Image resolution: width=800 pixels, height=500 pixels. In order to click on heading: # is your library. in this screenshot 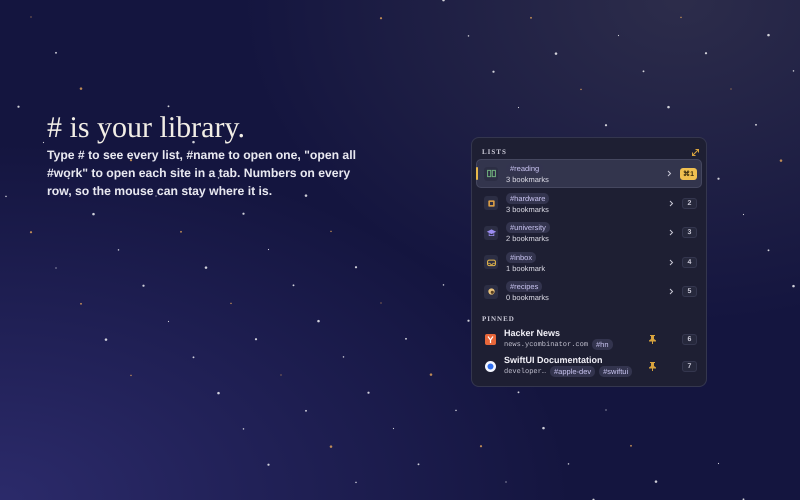, I will do `click(146, 128)`.